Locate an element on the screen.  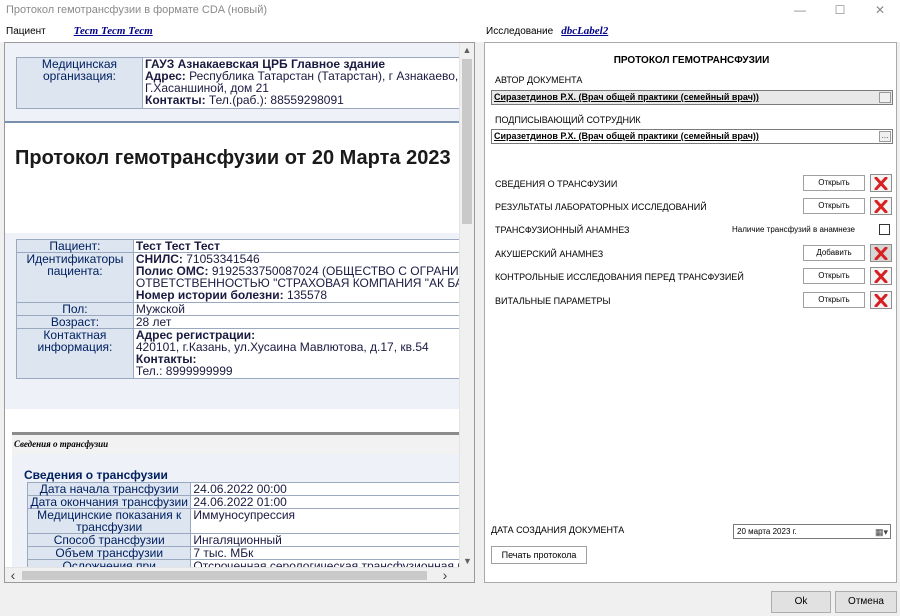
creation-date-value: 20 марта 2023 г. is located at coordinates (767, 531).